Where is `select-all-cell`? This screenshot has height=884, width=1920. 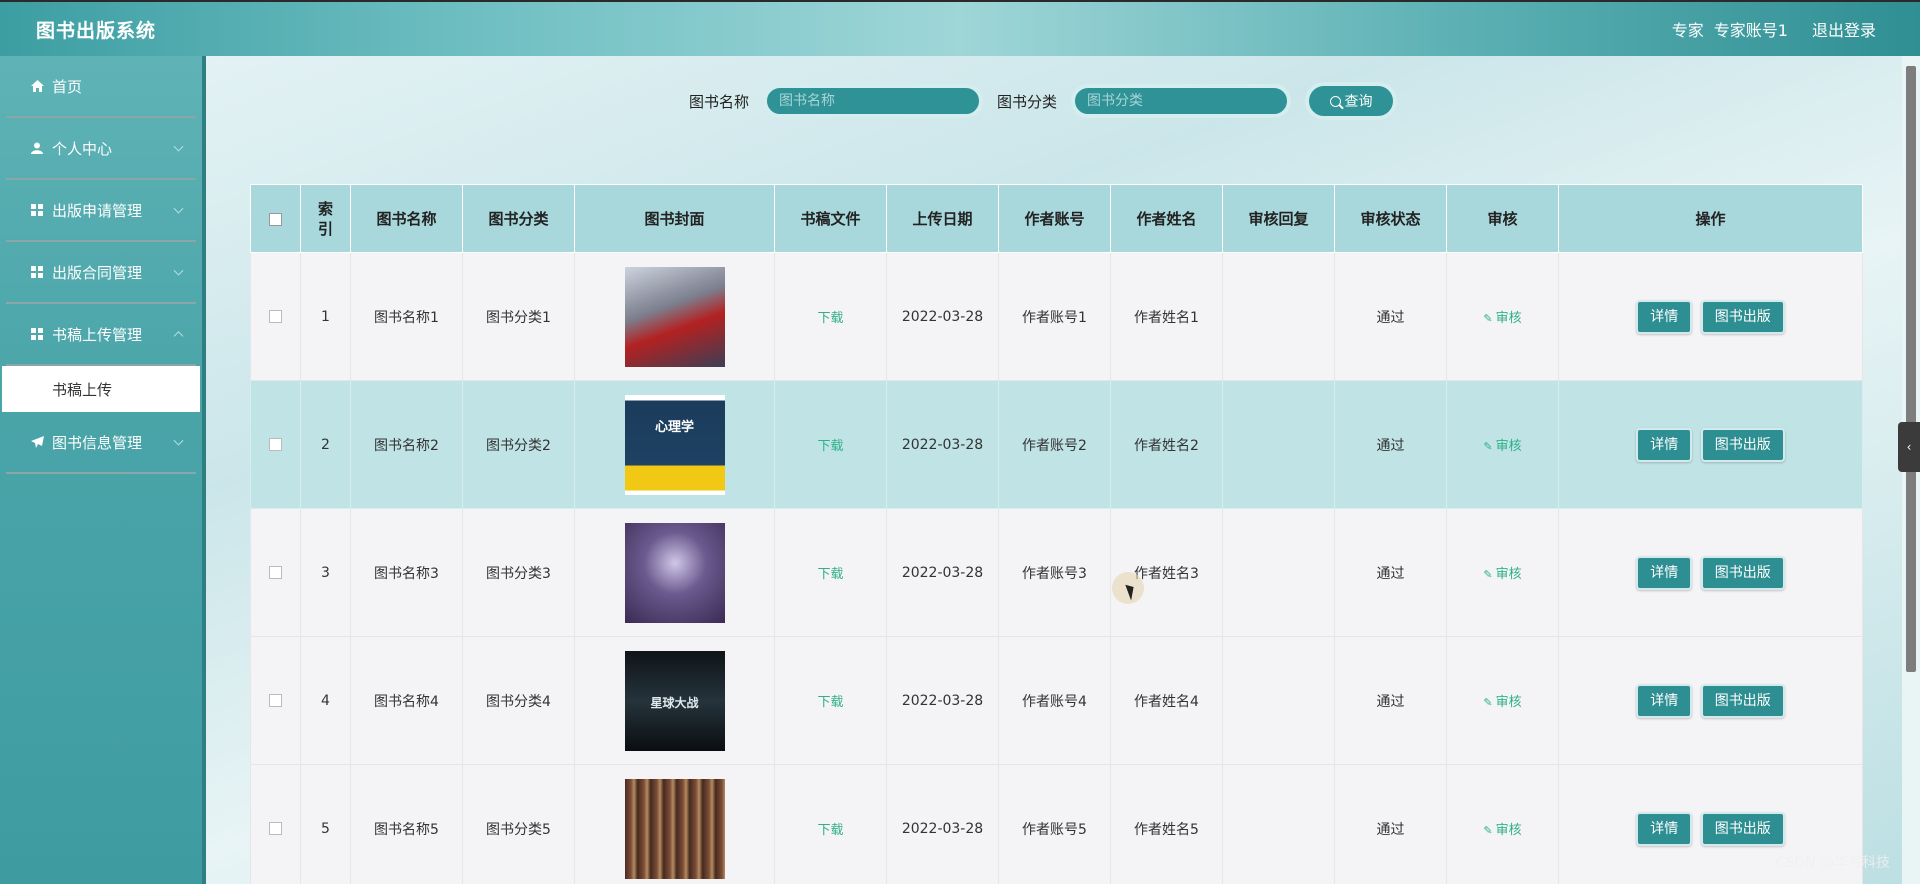 select-all-cell is located at coordinates (275, 218).